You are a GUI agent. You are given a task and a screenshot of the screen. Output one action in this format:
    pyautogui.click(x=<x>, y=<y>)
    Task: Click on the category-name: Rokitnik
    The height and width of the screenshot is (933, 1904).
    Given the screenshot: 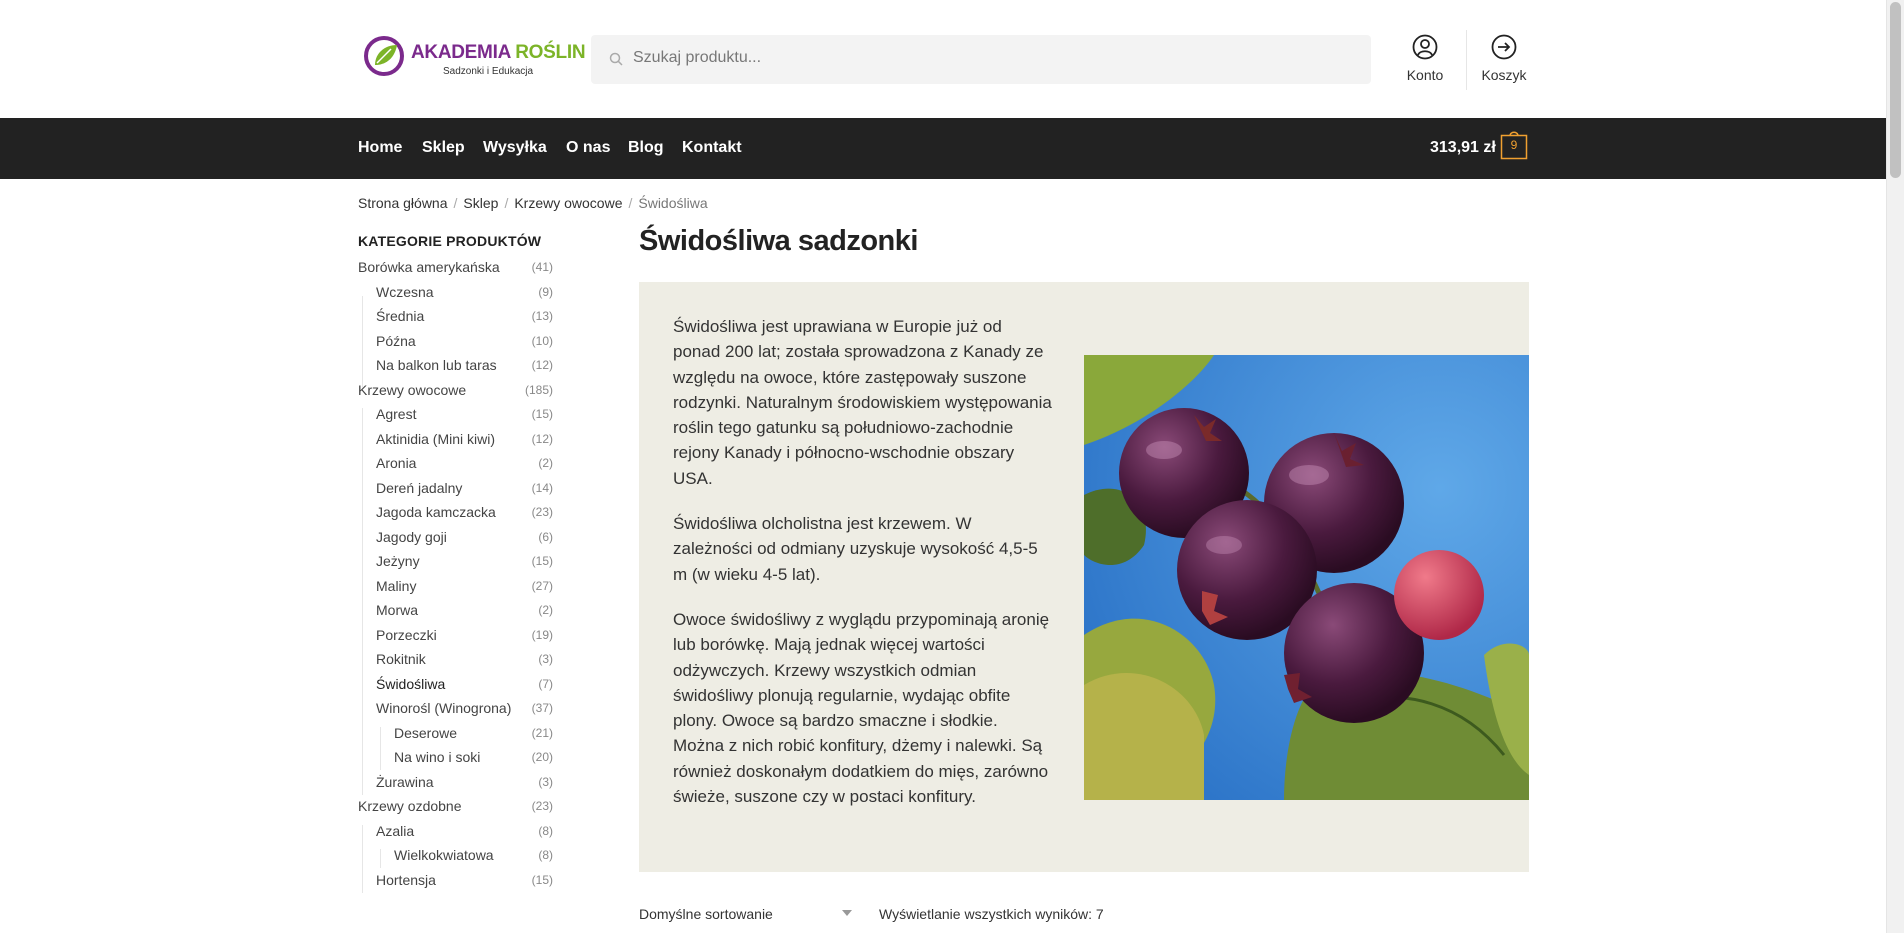 What is the action you would take?
    pyautogui.click(x=392, y=659)
    